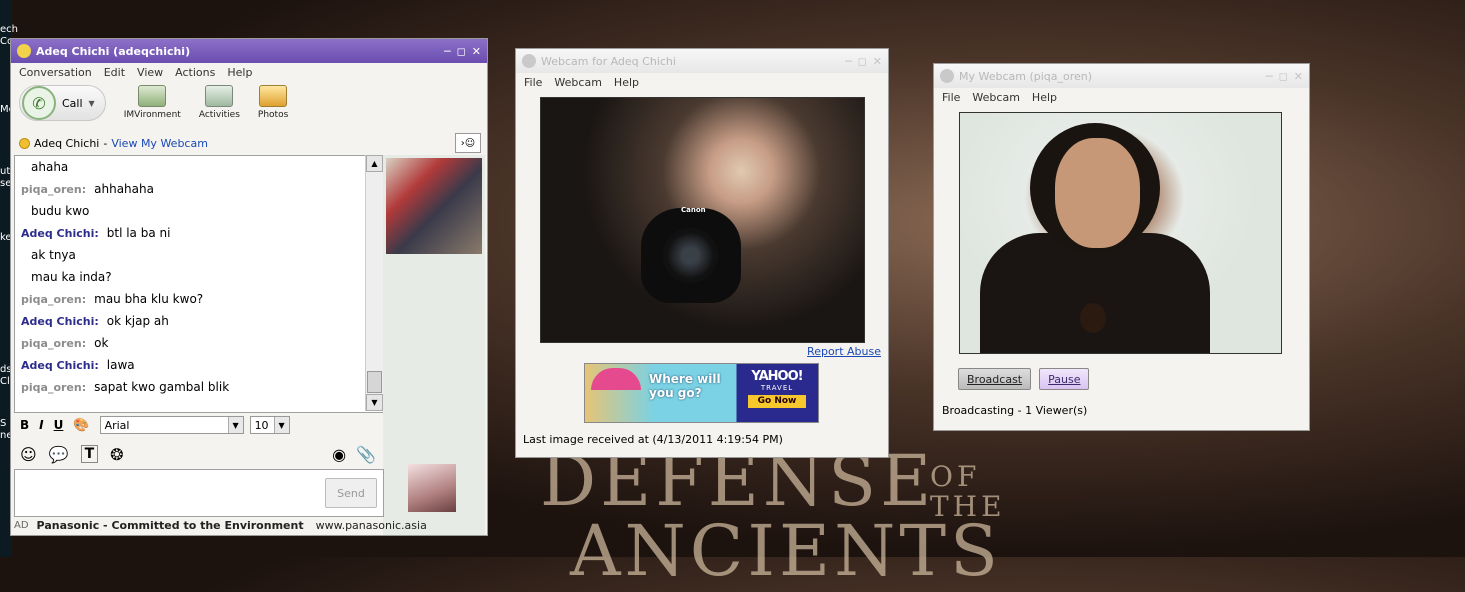 Image resolution: width=1465 pixels, height=592 pixels. I want to click on scroll-down-icon: ▼, so click(374, 402).